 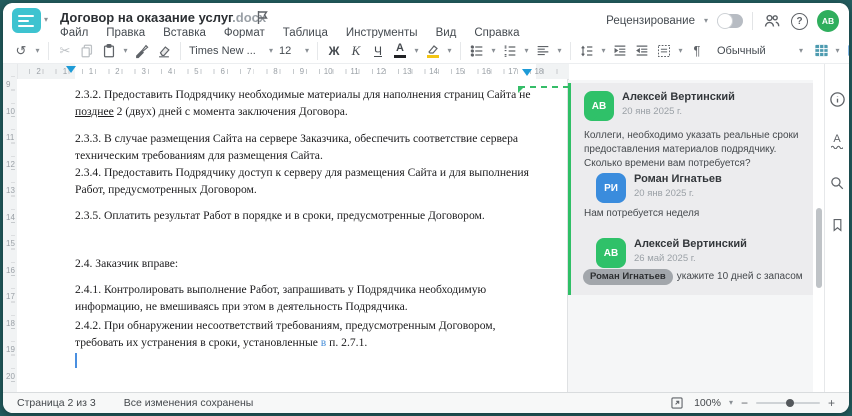 I want to click on paragraph-2-4: 2.4. Заказчик вправе:, so click(x=307, y=263).